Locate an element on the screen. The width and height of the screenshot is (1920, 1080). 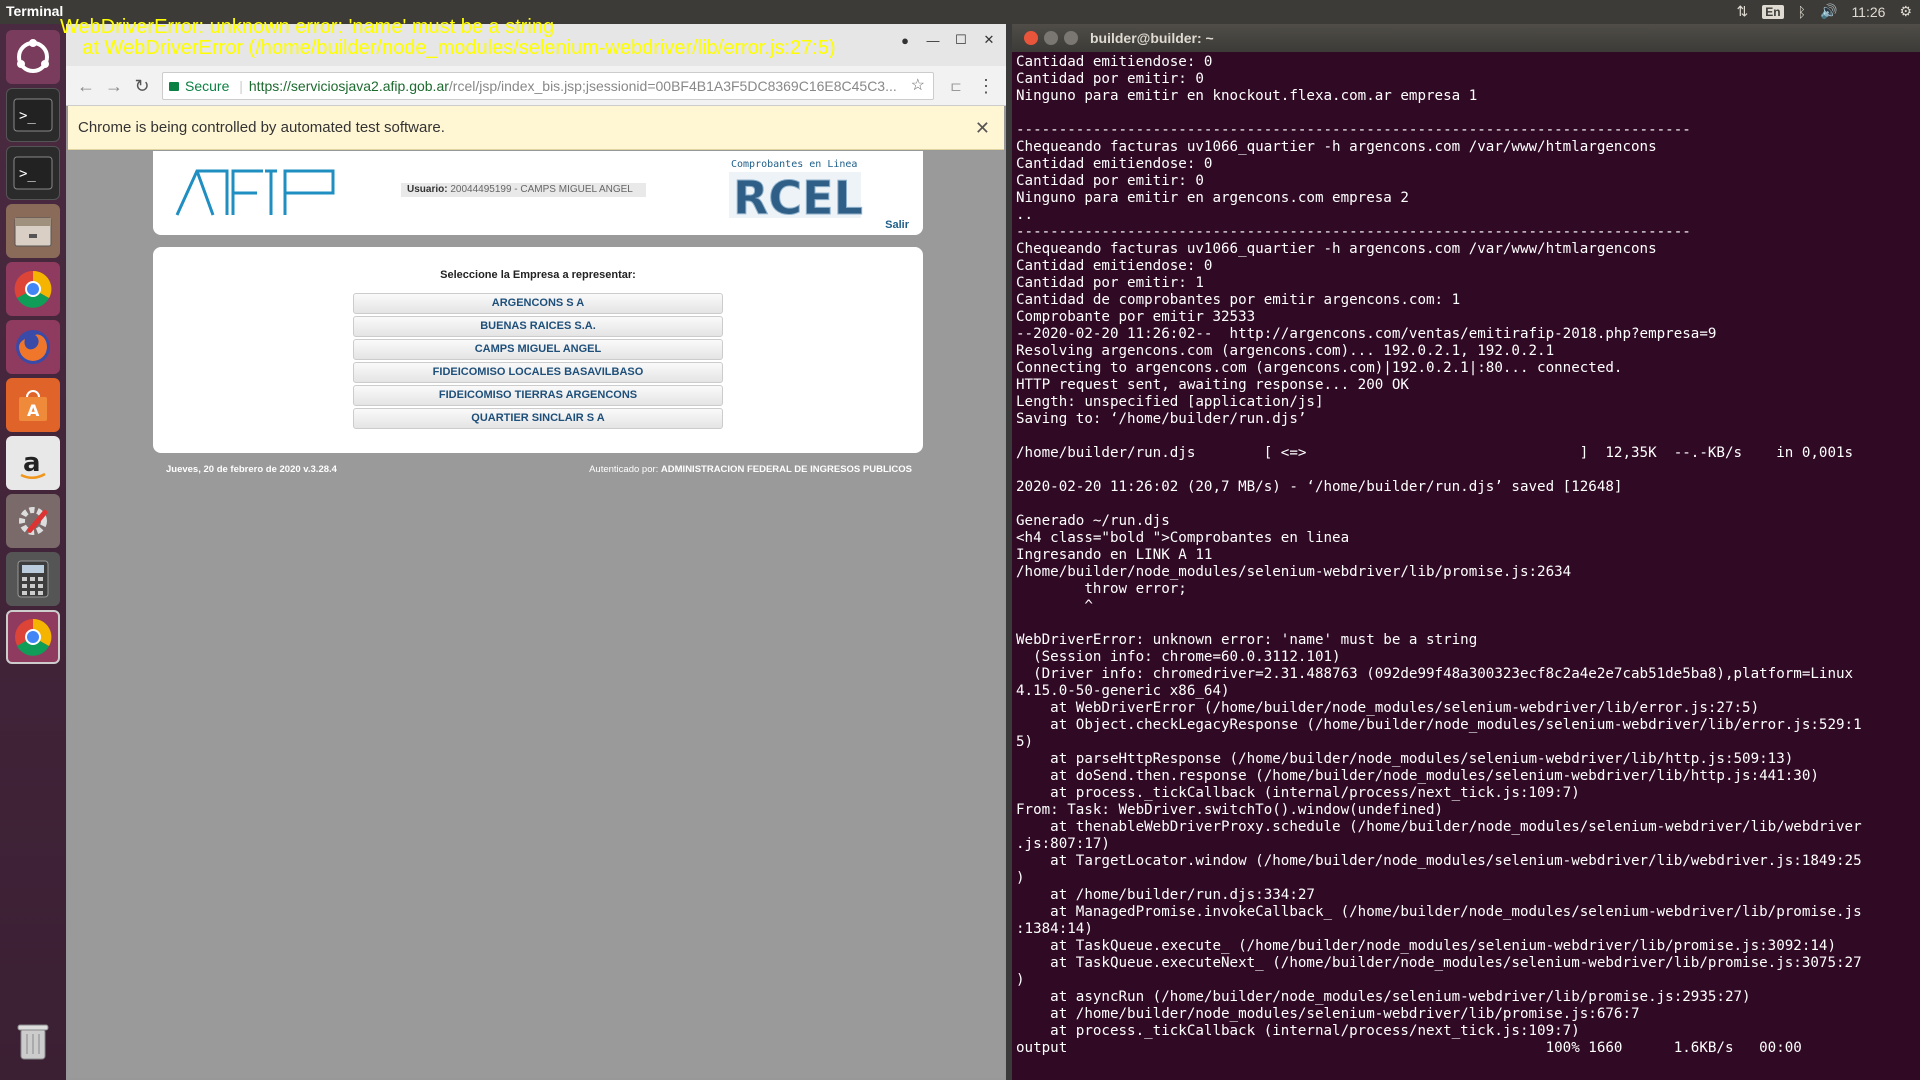
profile-icon: ● is located at coordinates (905, 40).